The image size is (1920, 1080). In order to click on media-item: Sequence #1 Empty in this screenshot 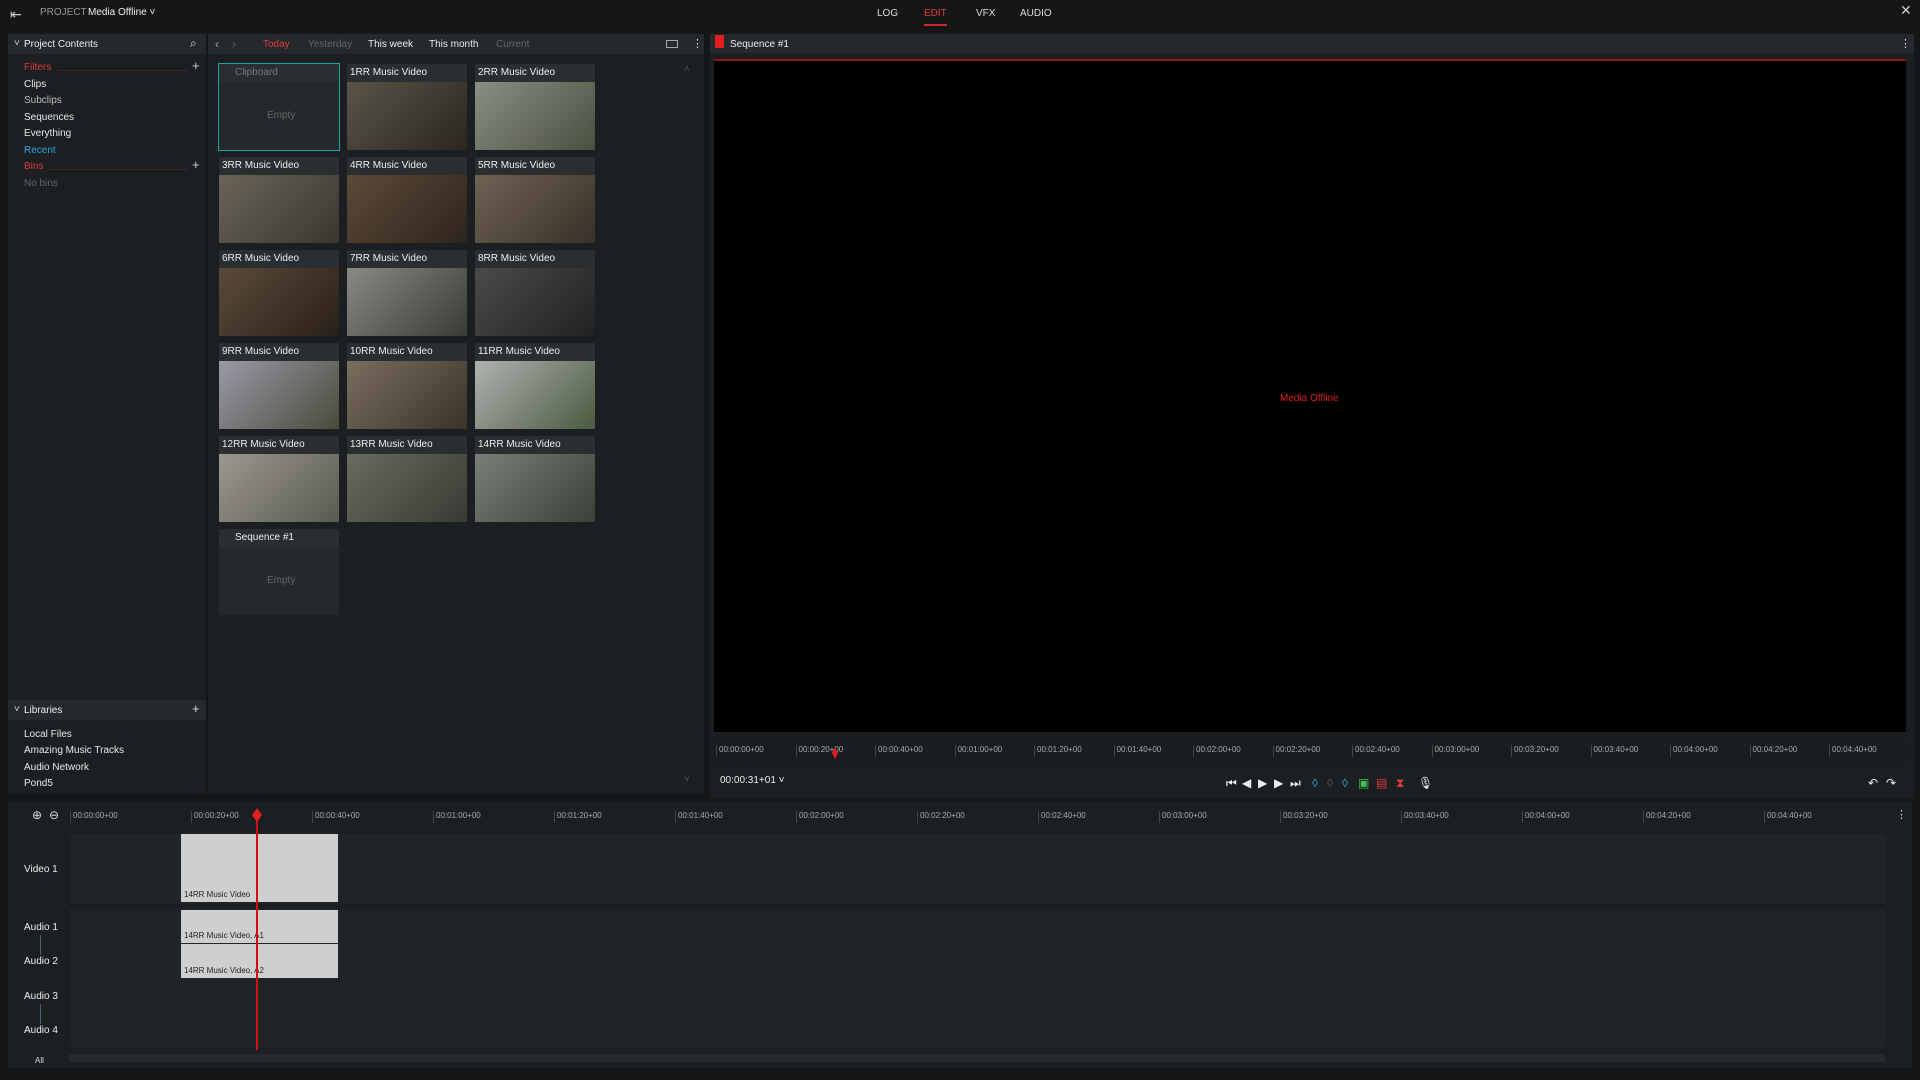, I will do `click(279, 572)`.